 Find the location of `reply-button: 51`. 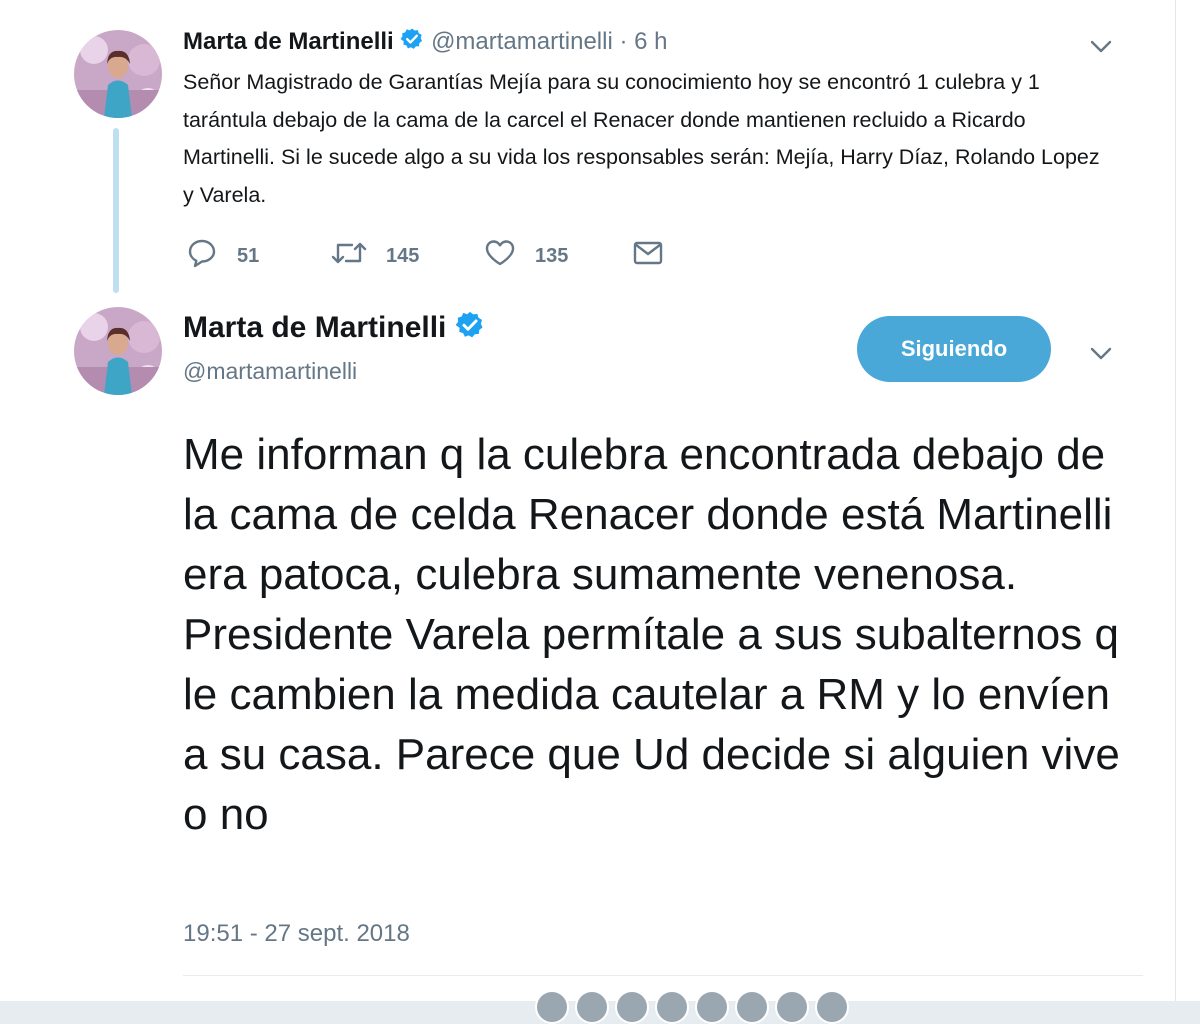

reply-button: 51 is located at coordinates (222, 256).